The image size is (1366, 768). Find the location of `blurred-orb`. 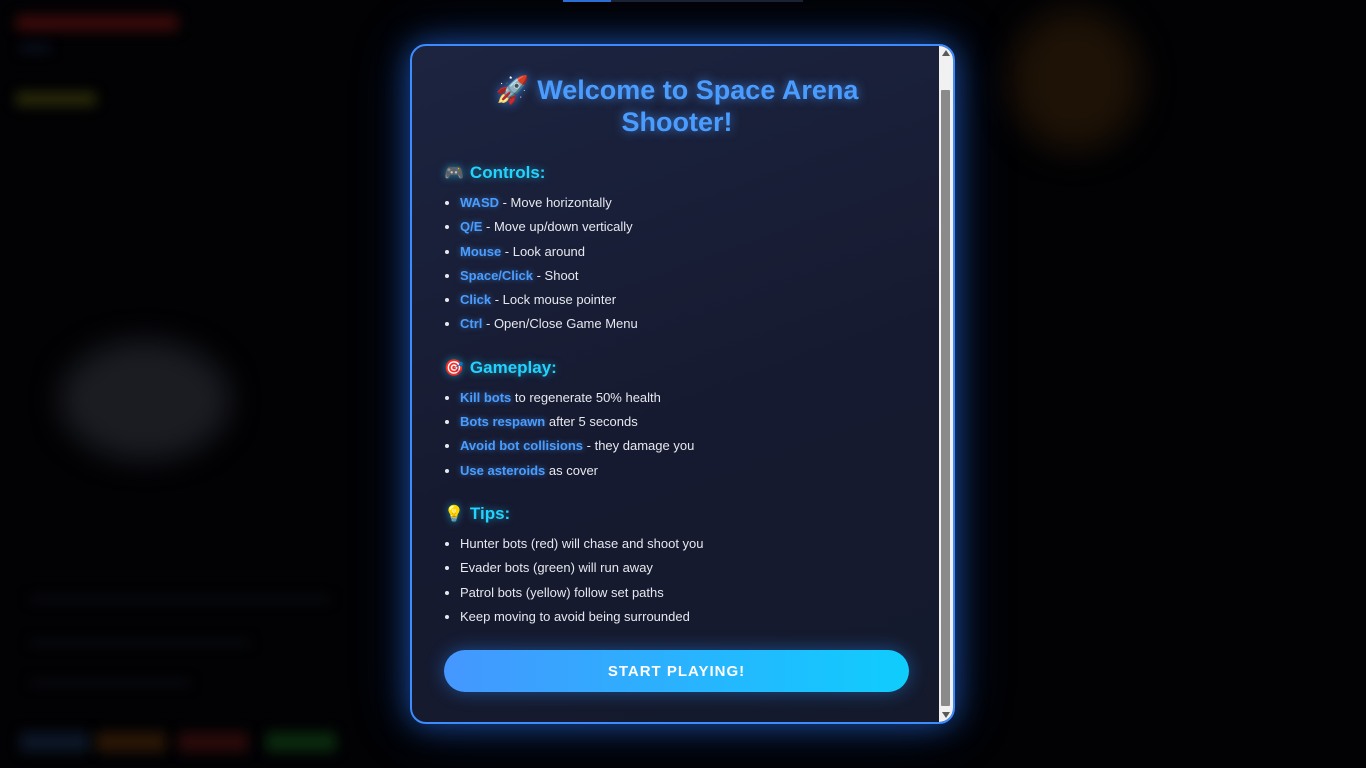

blurred-orb is located at coordinates (1075, 80).